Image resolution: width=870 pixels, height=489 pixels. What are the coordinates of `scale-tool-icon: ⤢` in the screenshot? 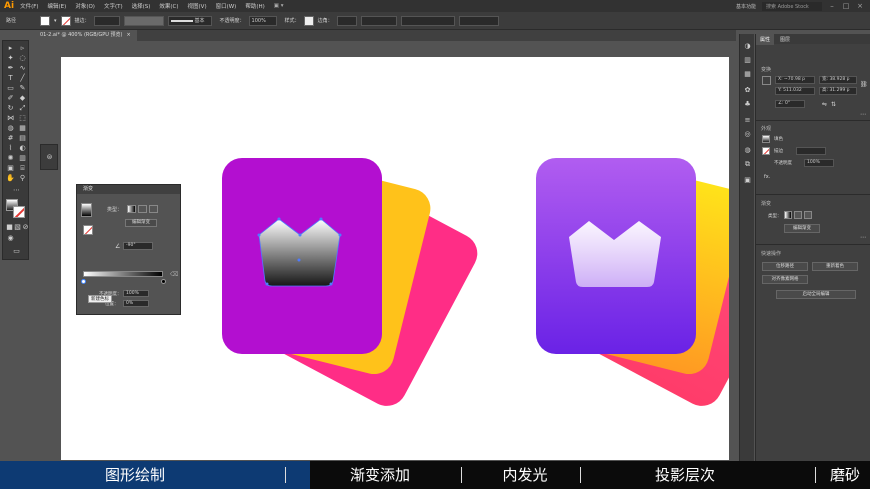 It's located at (22, 108).